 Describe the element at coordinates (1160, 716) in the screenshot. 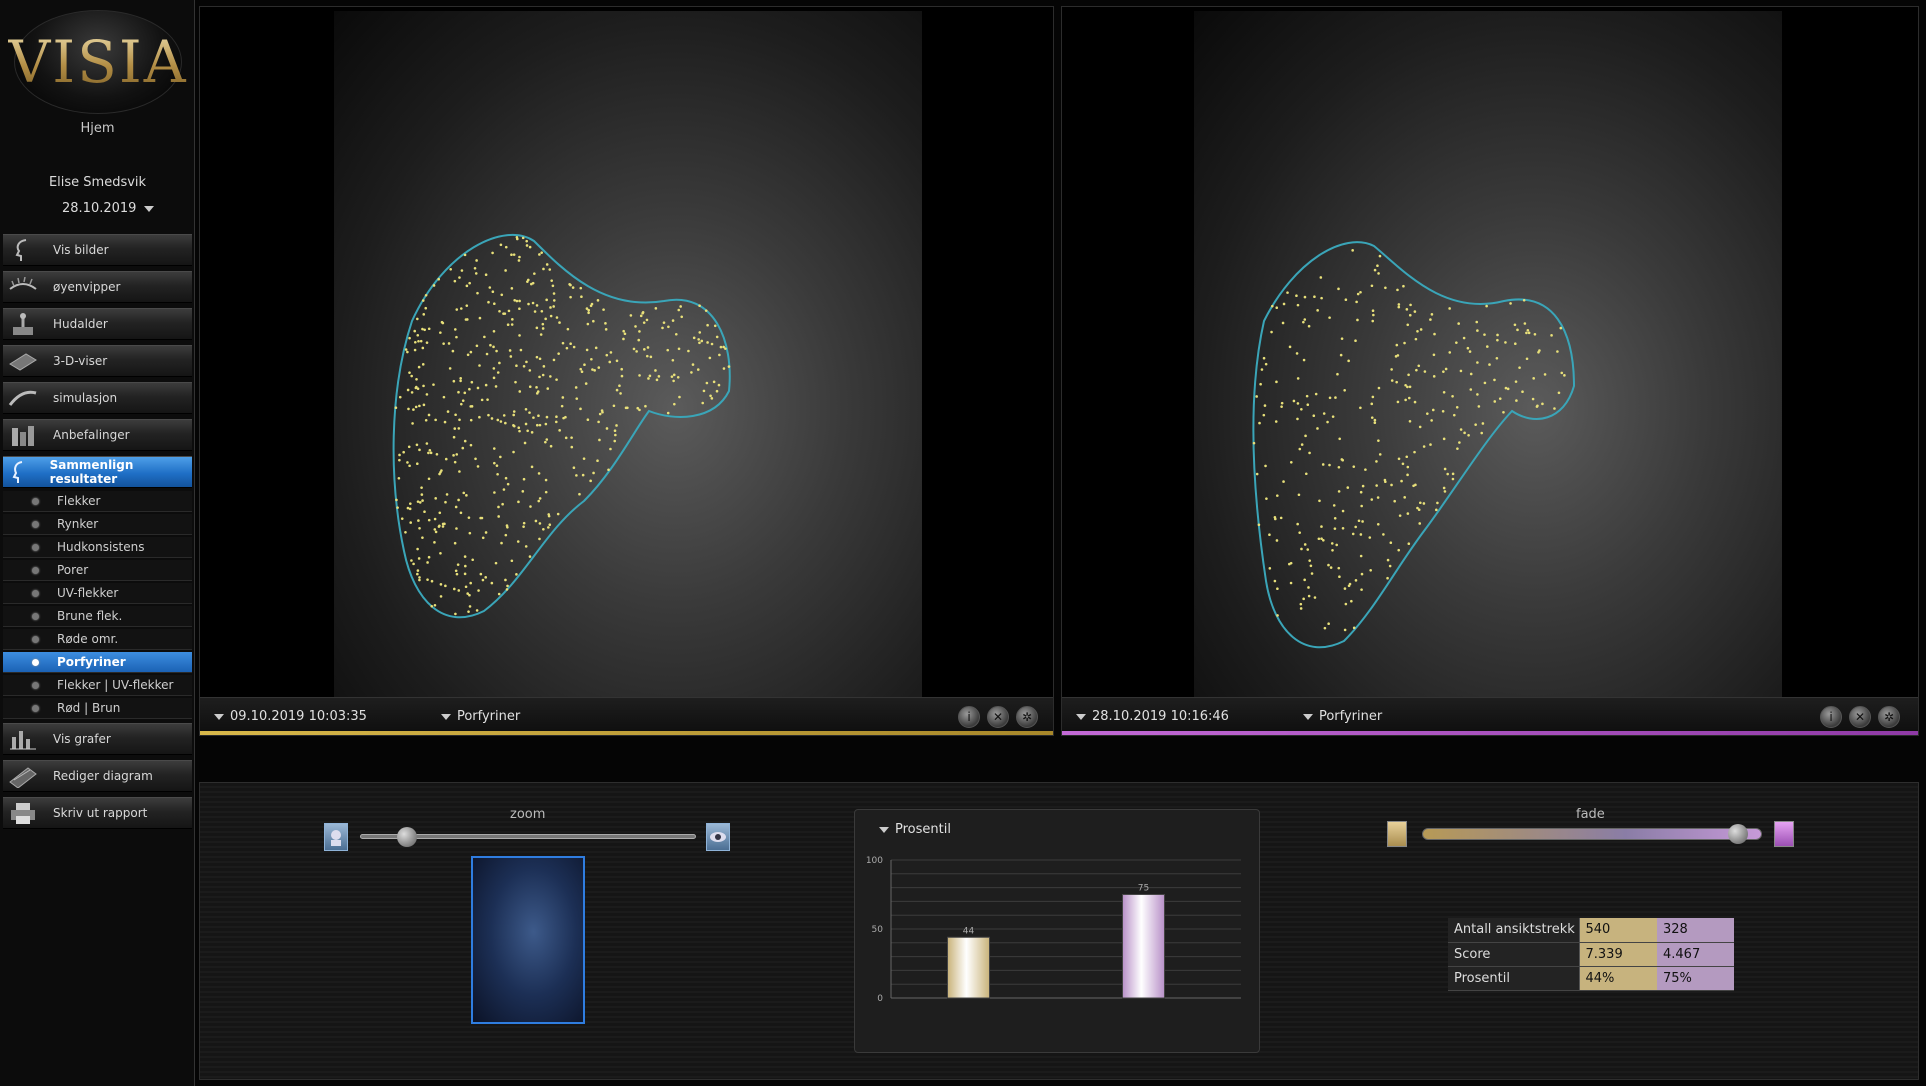

I see `capture-timestamp: 28.10.2019 10:16:46` at that location.